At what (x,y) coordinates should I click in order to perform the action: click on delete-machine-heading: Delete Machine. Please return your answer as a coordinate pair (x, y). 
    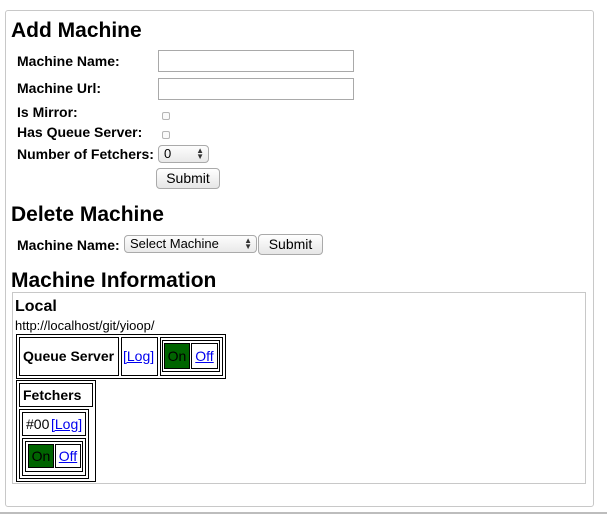
    Looking at the image, I should click on (87, 214).